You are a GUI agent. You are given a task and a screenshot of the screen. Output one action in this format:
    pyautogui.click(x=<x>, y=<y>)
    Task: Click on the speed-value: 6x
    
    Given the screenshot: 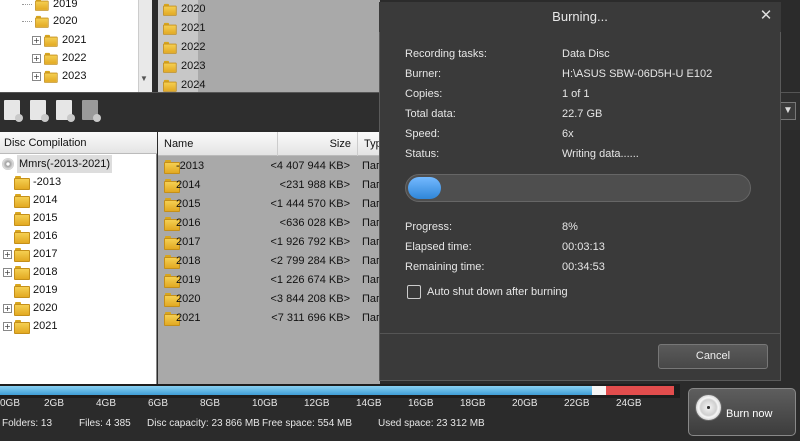 What is the action you would take?
    pyautogui.click(x=568, y=134)
    